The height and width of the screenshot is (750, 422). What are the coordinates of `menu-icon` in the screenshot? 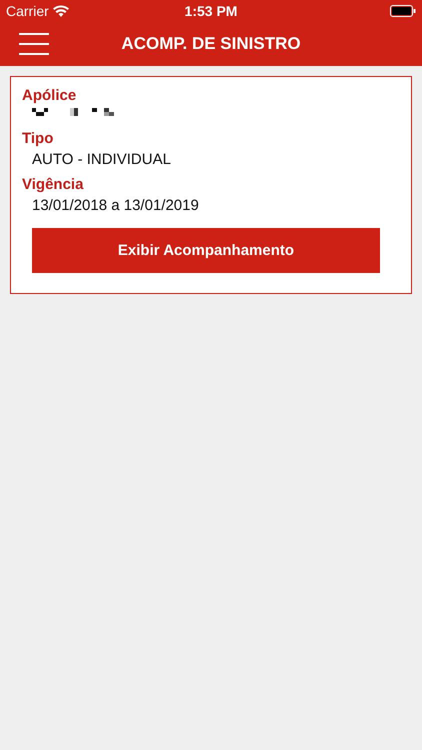 It's located at (34, 44).